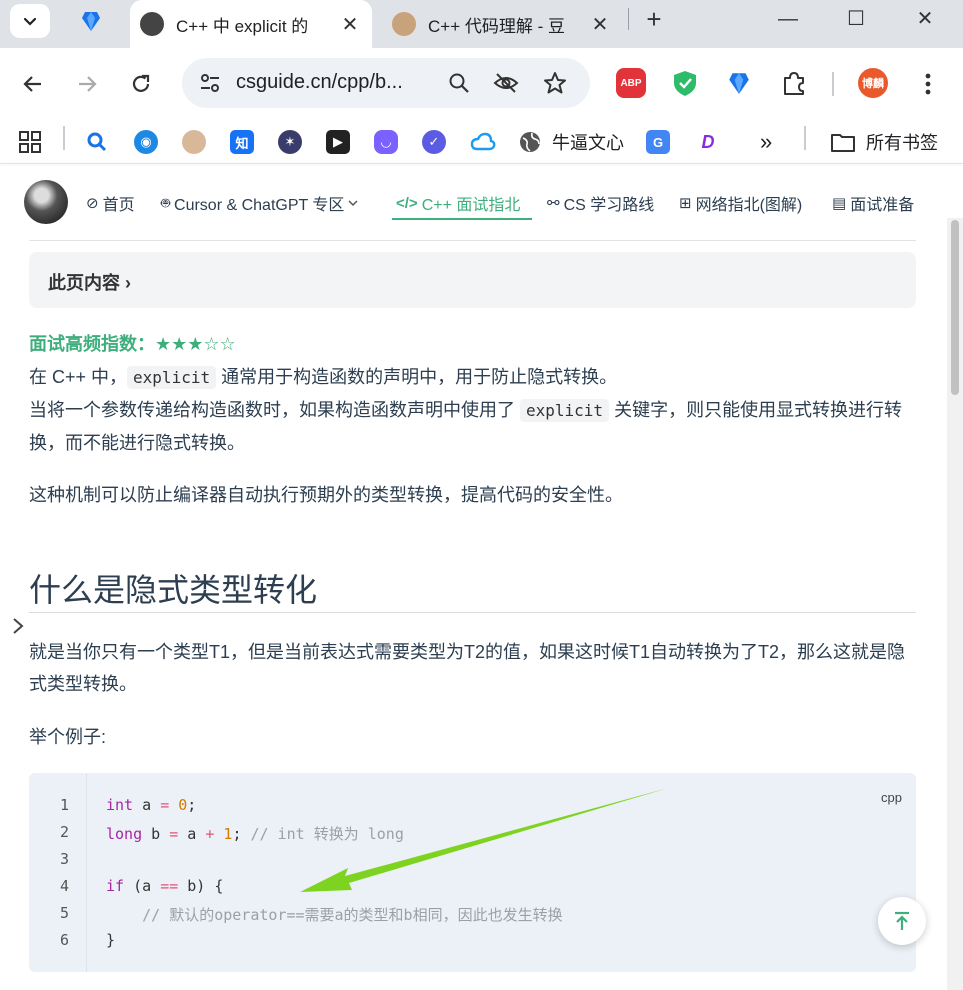 Image resolution: width=963 pixels, height=990 pixels. I want to click on line-number: 5, so click(64, 913).